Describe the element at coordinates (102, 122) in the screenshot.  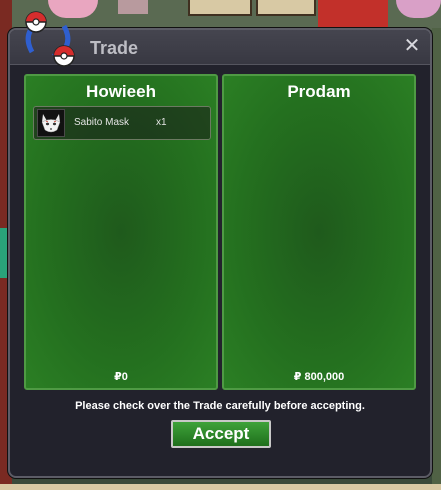
I see `item-name: Sabito Mask` at that location.